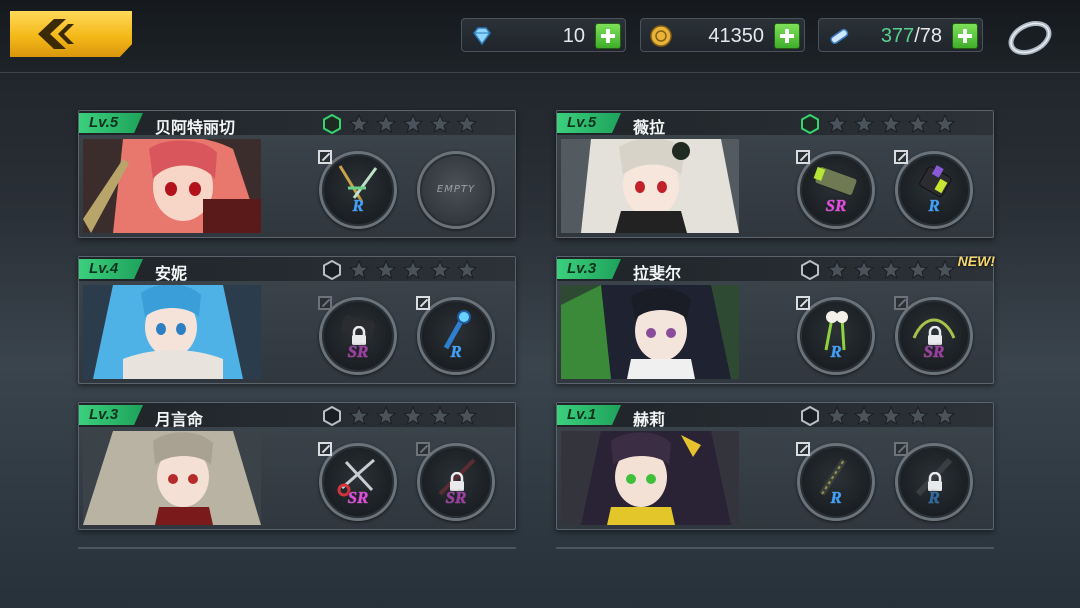 Image resolution: width=1080 pixels, height=608 pixels. What do you see at coordinates (297, 416) in the screenshot?
I see `card-header: Lv.3 月言命` at bounding box center [297, 416].